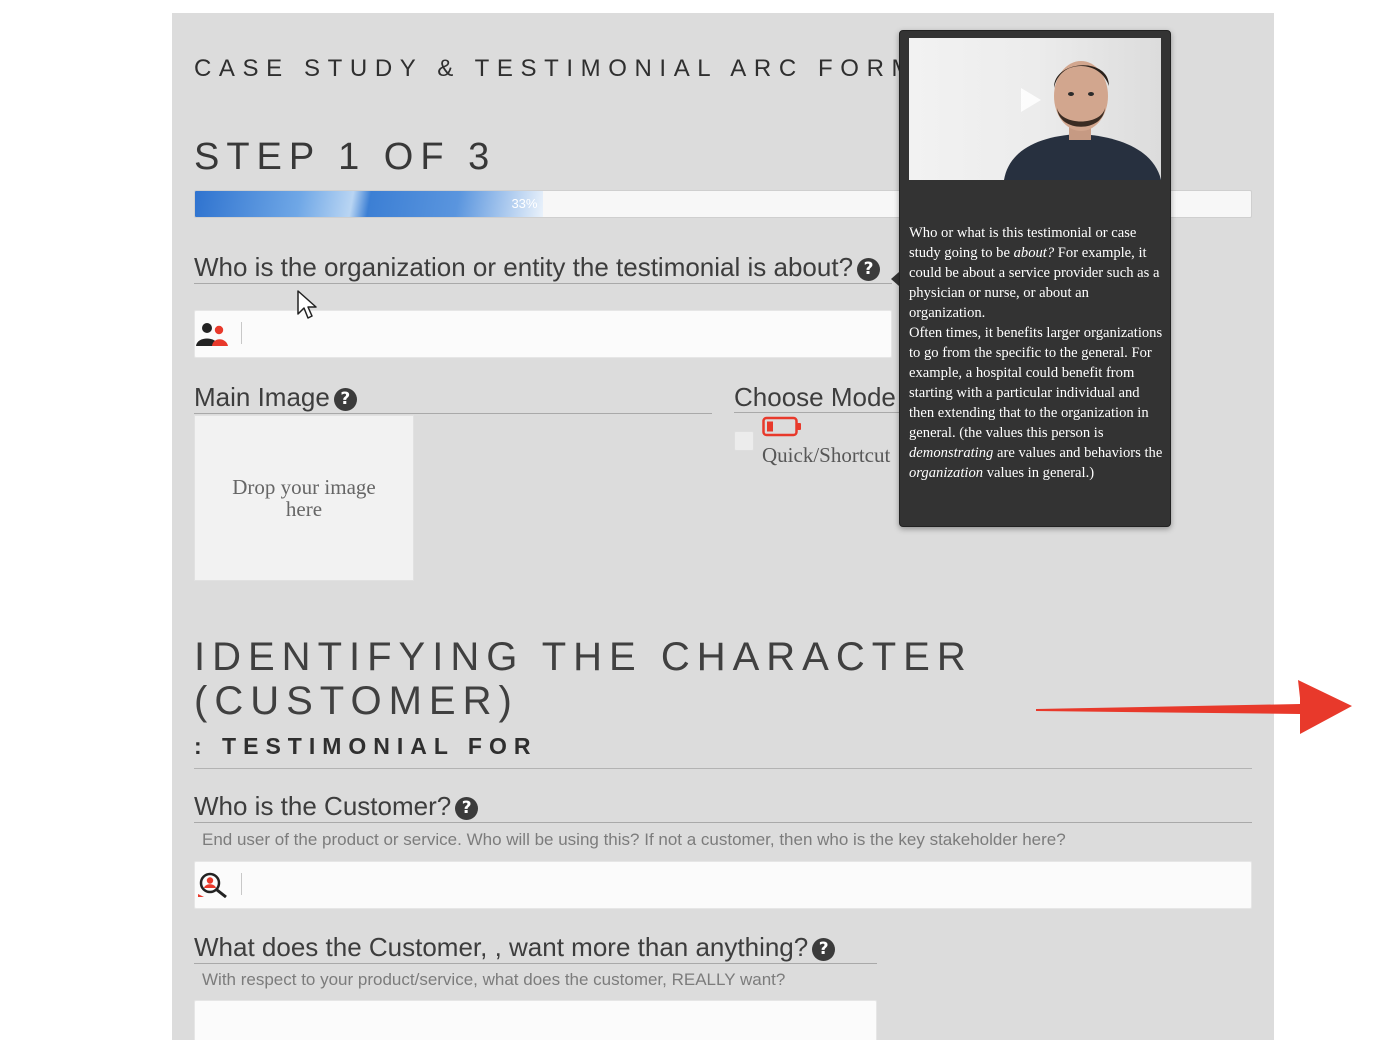 The height and width of the screenshot is (1040, 1400). Describe the element at coordinates (1194, 707) in the screenshot. I see `red-arrow-icon` at that location.